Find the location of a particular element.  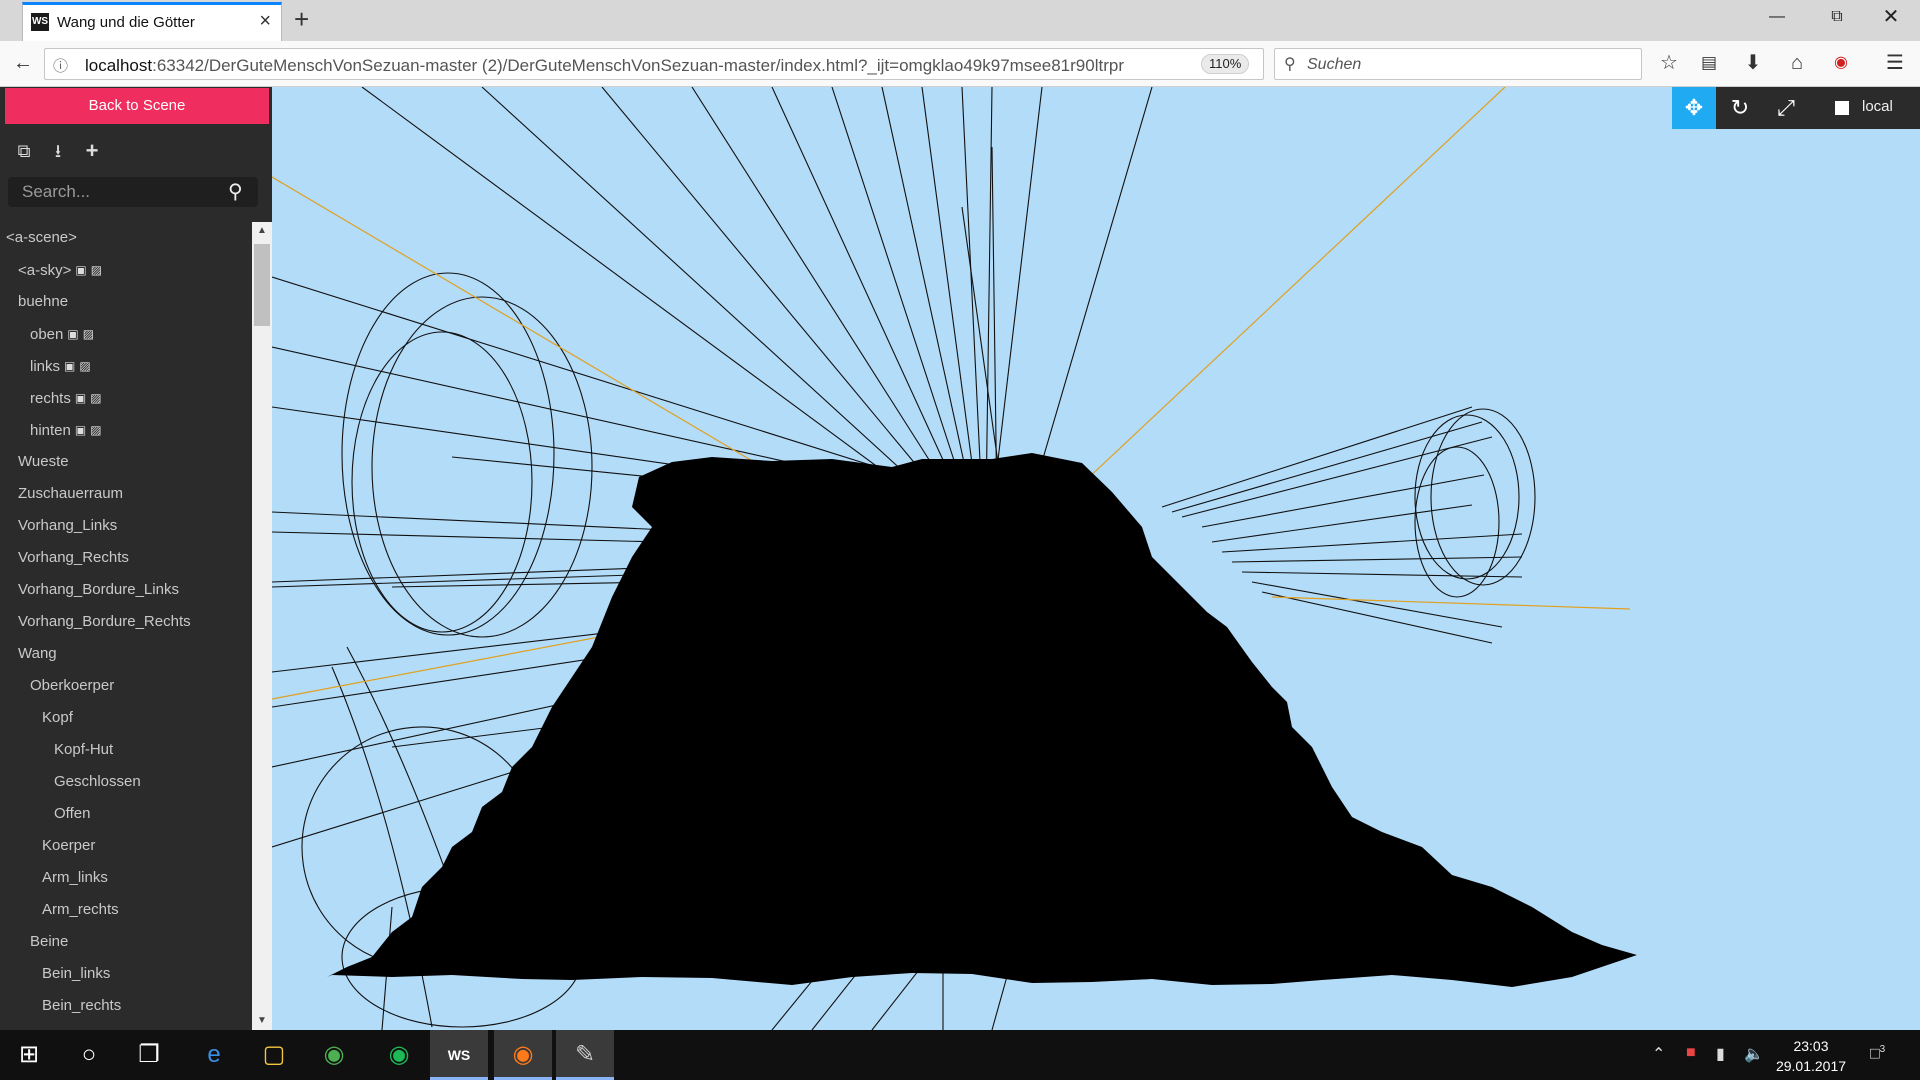

edge-icon: e is located at coordinates (214, 1055).